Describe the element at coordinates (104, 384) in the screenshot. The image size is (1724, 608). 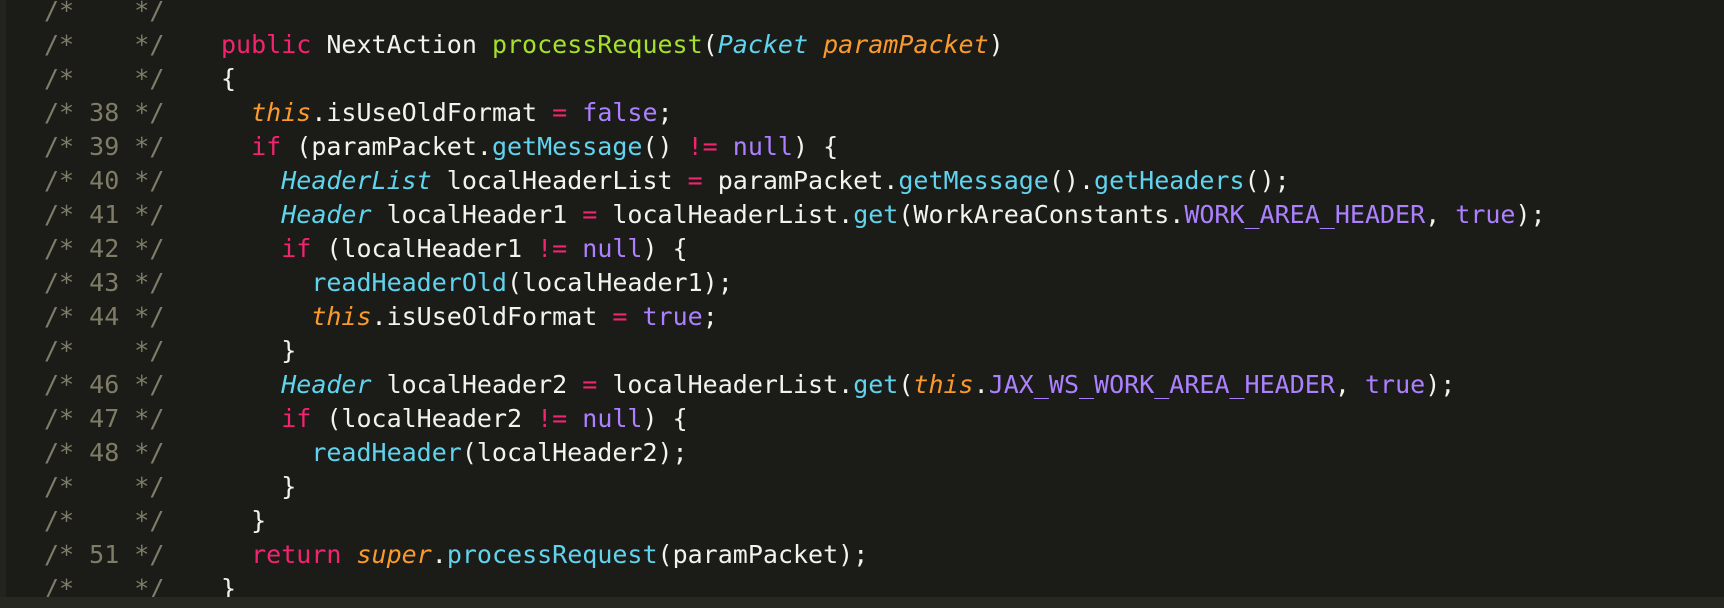
I see `line-number-comment: /* 46 */` at that location.